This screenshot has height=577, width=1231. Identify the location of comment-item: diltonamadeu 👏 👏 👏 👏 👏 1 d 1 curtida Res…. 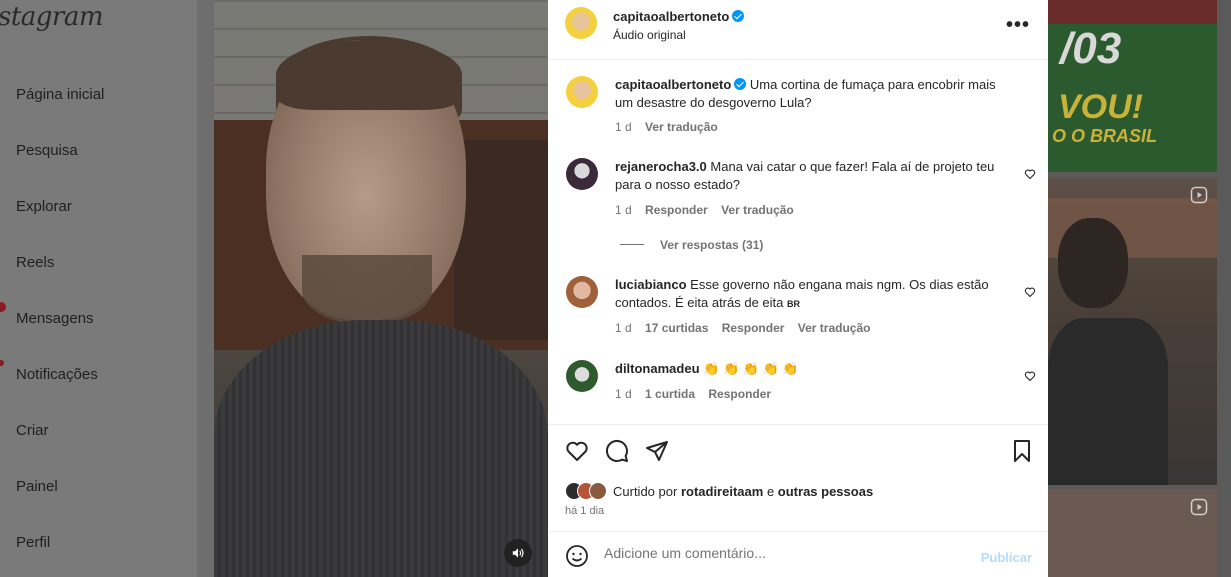
(801, 385).